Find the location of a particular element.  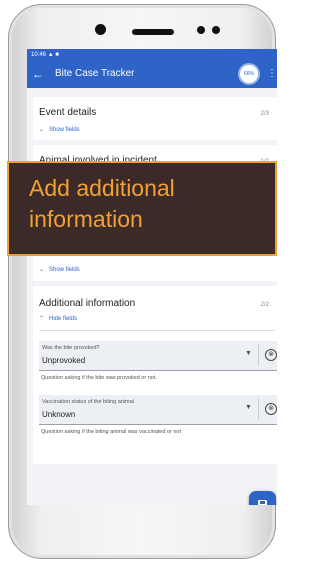

status-time: 10:46 is located at coordinates (39, 55).